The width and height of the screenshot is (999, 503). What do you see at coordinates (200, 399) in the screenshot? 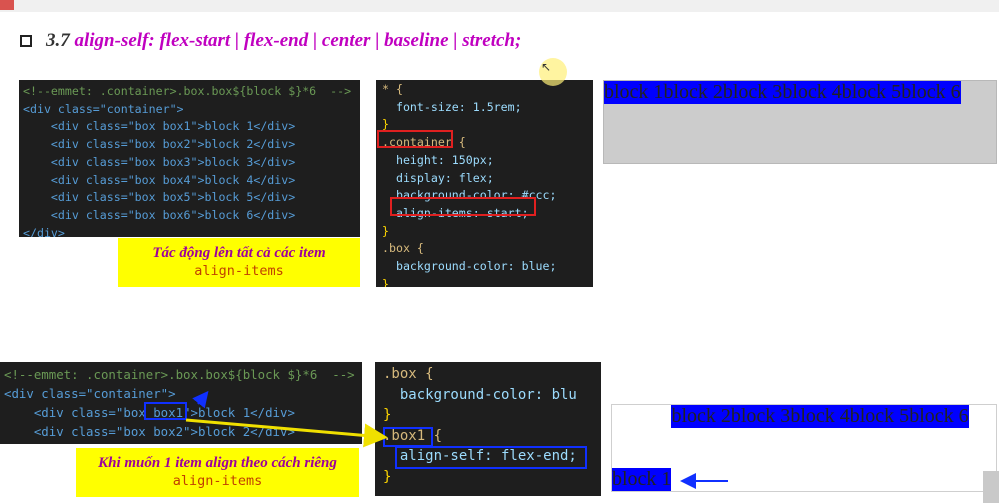
I see `blue-arrow-icon` at bounding box center [200, 399].